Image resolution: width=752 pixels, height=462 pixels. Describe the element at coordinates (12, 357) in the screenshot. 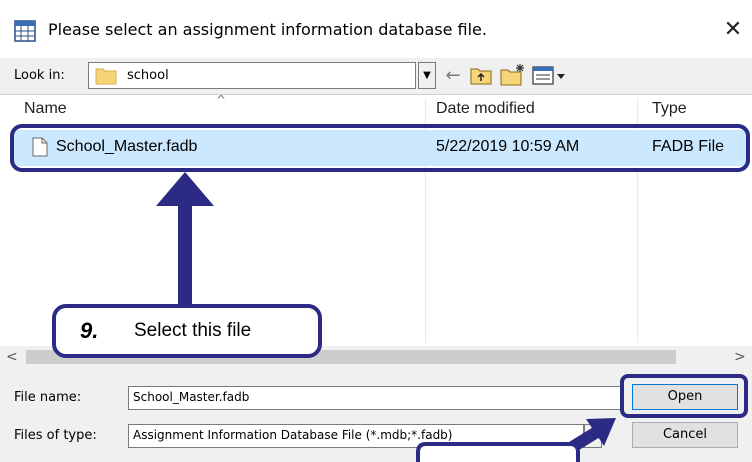

I see `scroll-left-icon: <` at that location.